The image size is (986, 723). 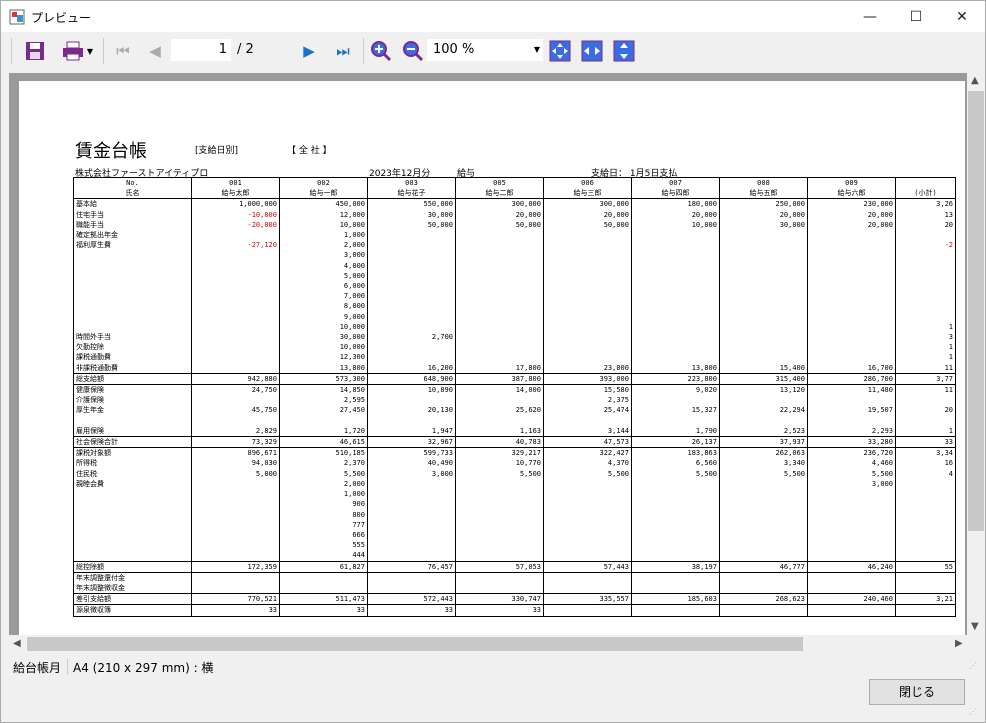 What do you see at coordinates (245, 49) in the screenshot?
I see `page-total: / 2` at bounding box center [245, 49].